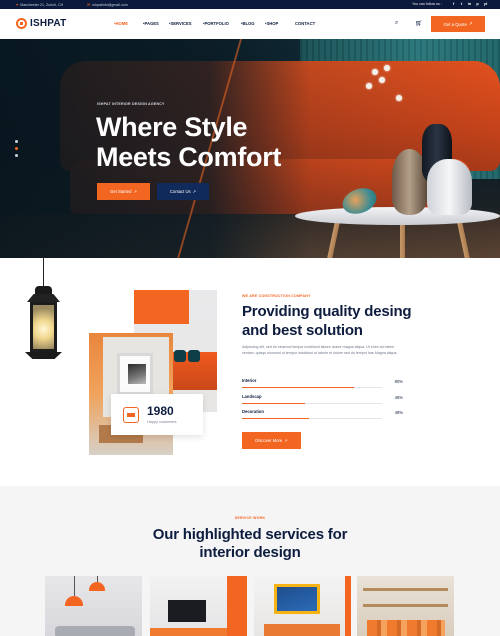 The height and width of the screenshot is (636, 500). Describe the element at coordinates (322, 415) in the screenshot. I see `skill-decoration: Decoration 48%` at that location.